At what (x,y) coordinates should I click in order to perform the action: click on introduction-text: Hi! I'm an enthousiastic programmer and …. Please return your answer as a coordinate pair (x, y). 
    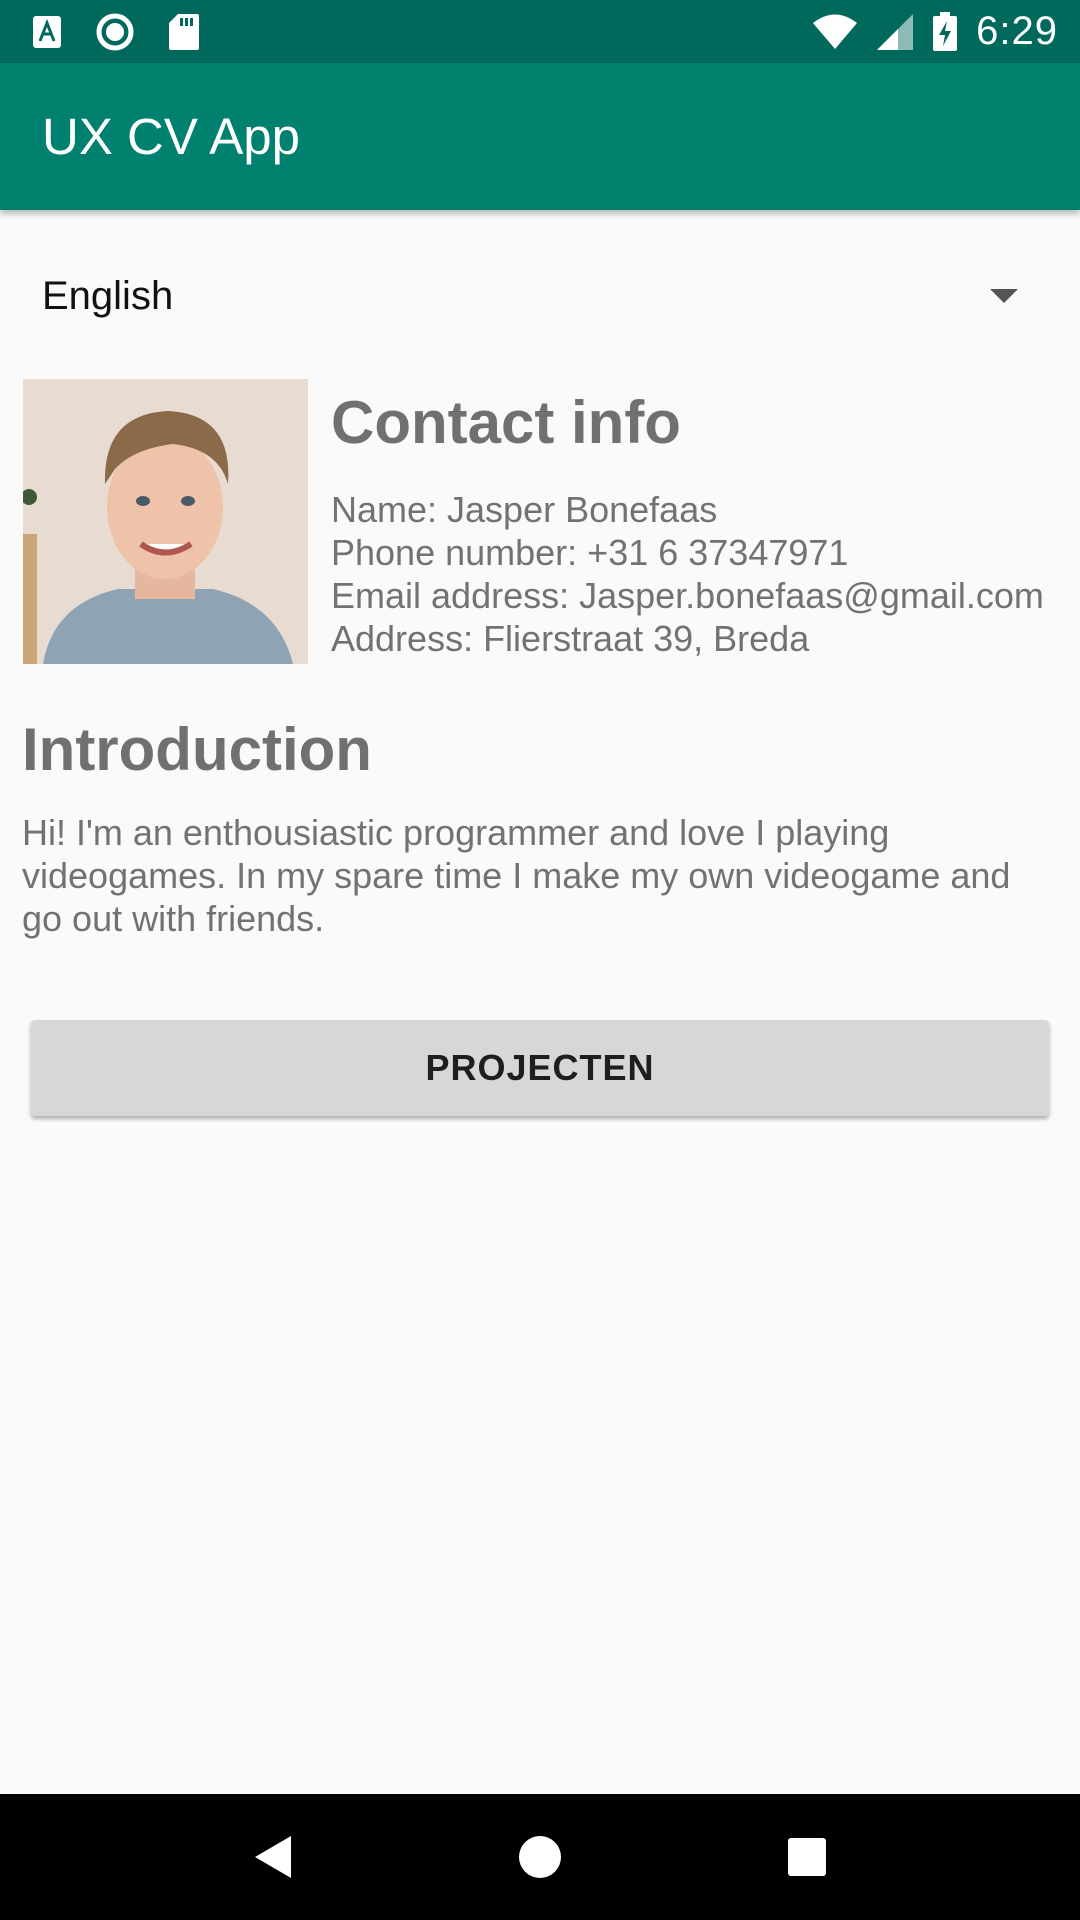
    Looking at the image, I should click on (516, 875).